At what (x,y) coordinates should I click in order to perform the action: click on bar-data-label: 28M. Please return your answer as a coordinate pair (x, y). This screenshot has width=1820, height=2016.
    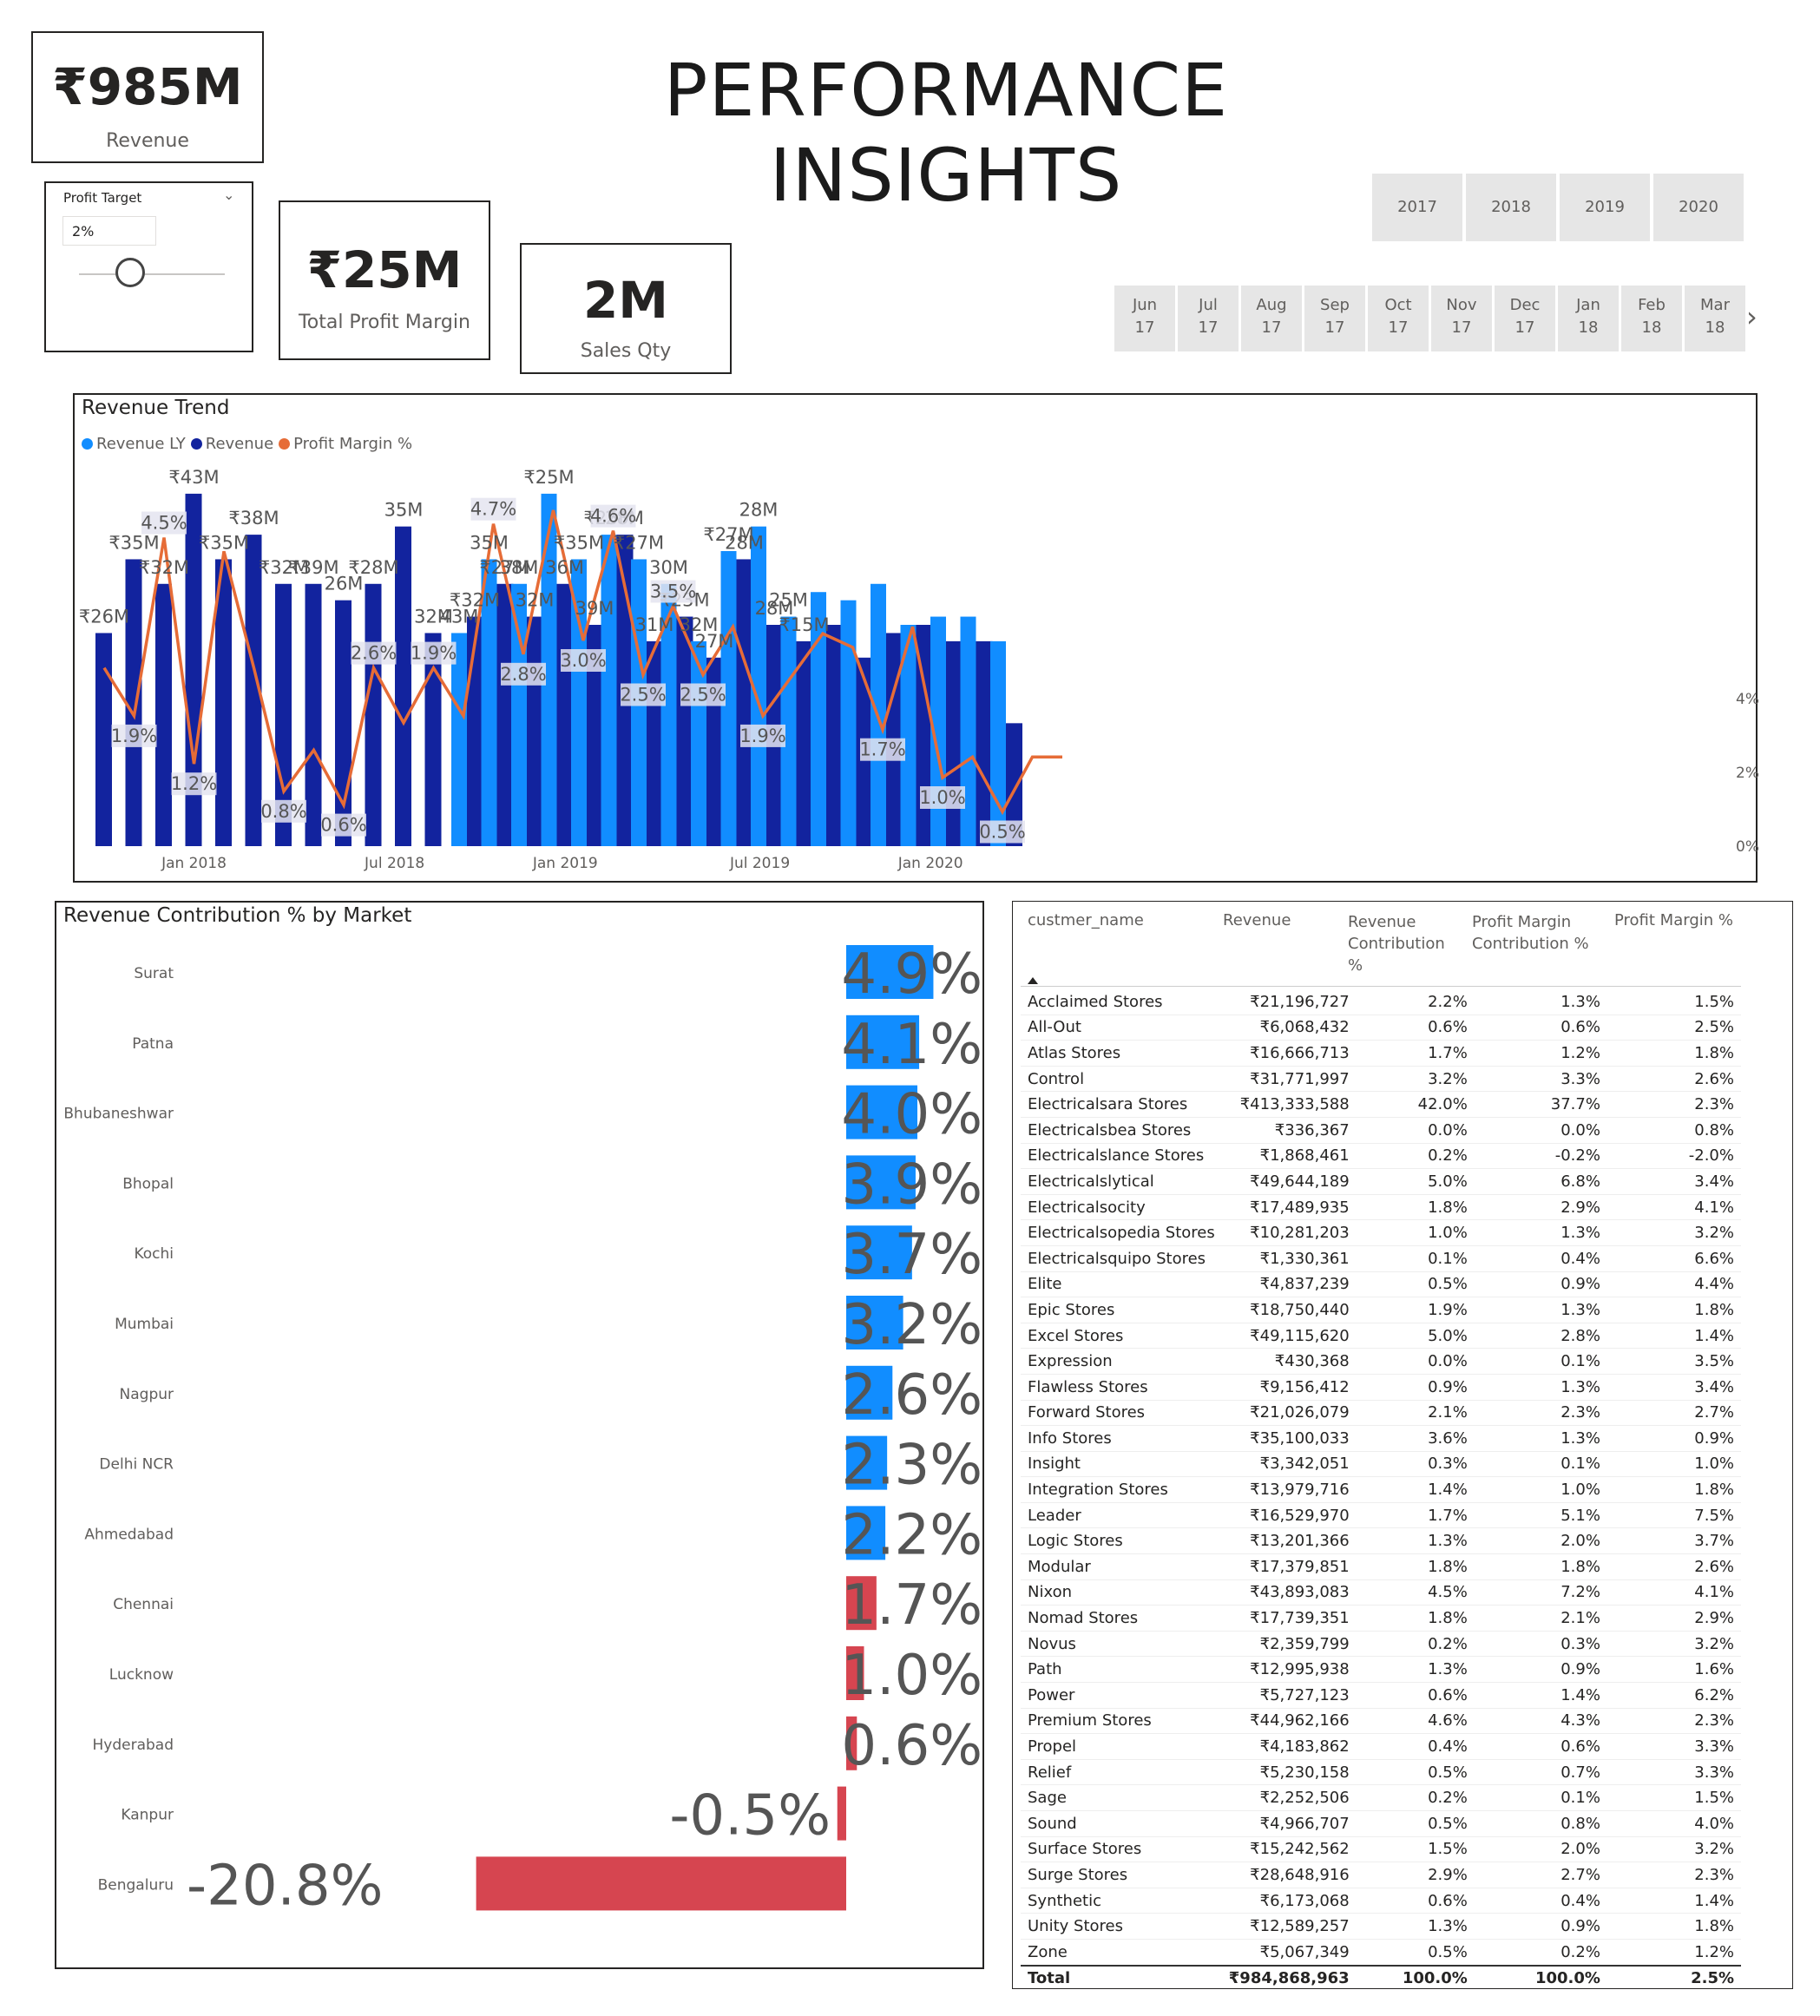
    Looking at the image, I should click on (744, 542).